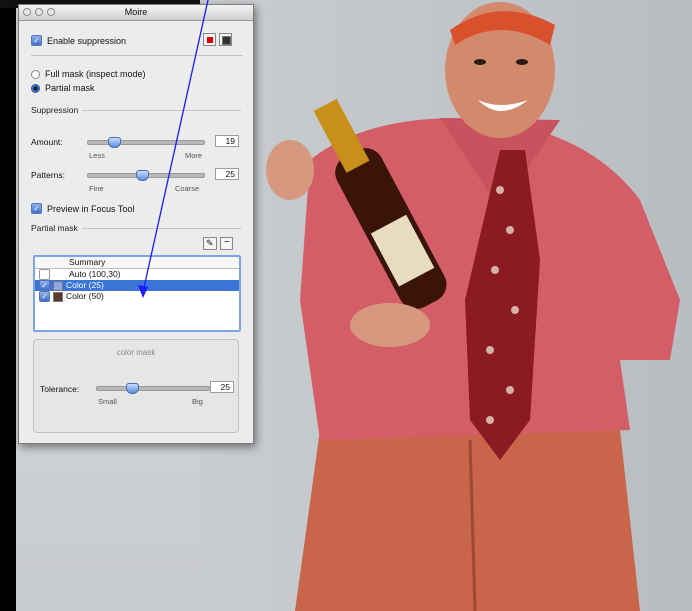  I want to click on mask-view-icon, so click(226, 40).